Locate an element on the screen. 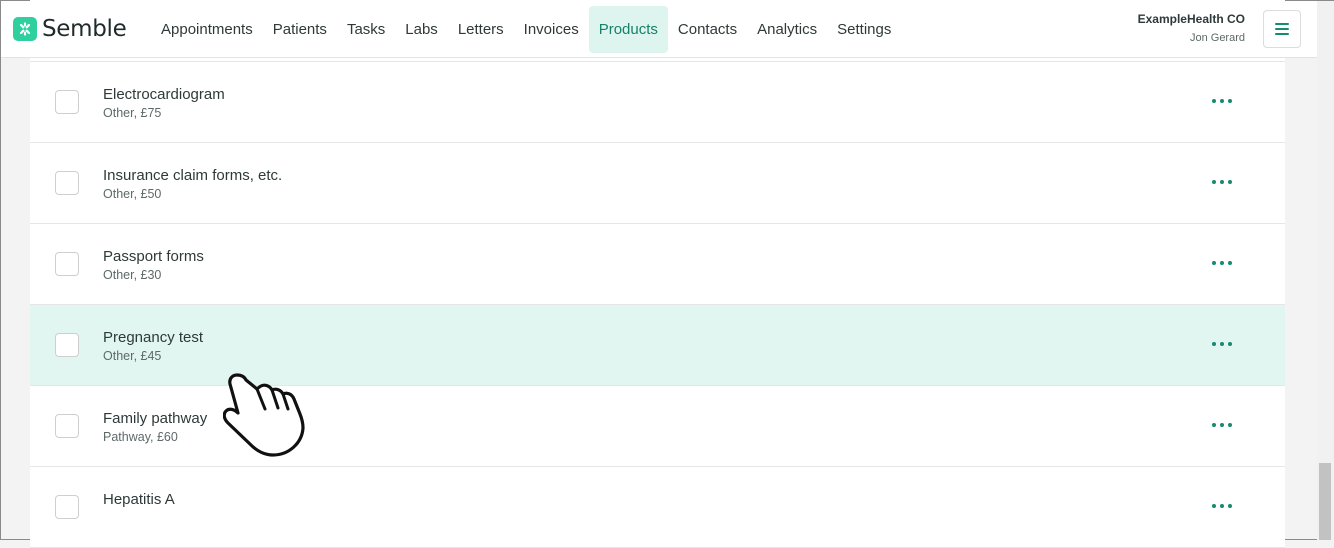  hamburger-icon is located at coordinates (1282, 29).